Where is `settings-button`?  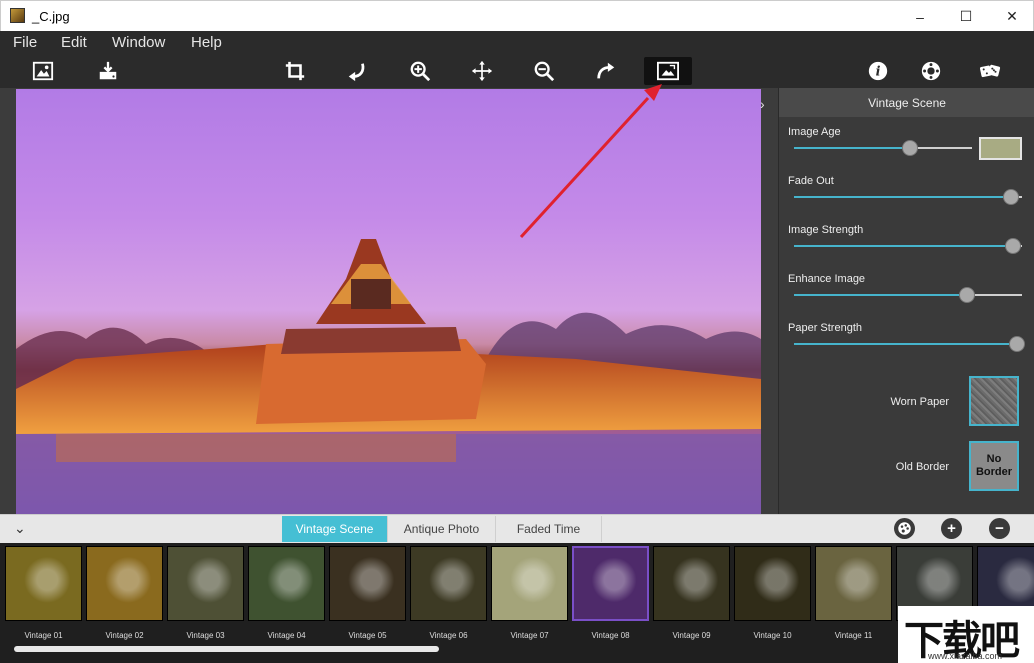 settings-button is located at coordinates (931, 71).